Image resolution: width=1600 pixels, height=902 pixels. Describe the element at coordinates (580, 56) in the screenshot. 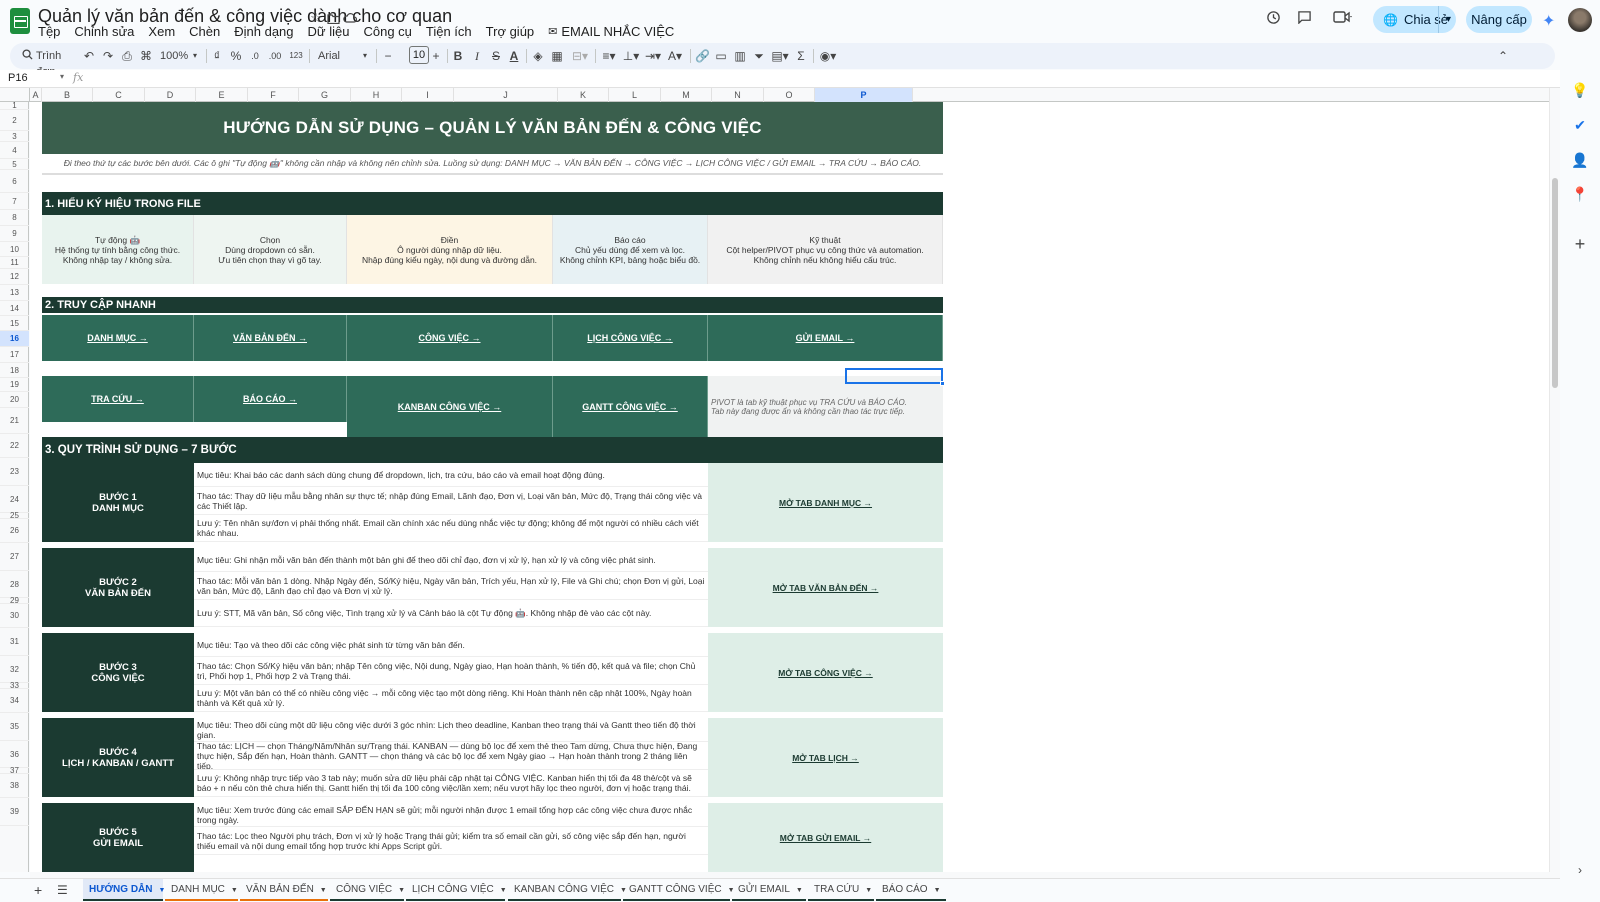

I see `merge-cells-icon: ⊟▾` at that location.